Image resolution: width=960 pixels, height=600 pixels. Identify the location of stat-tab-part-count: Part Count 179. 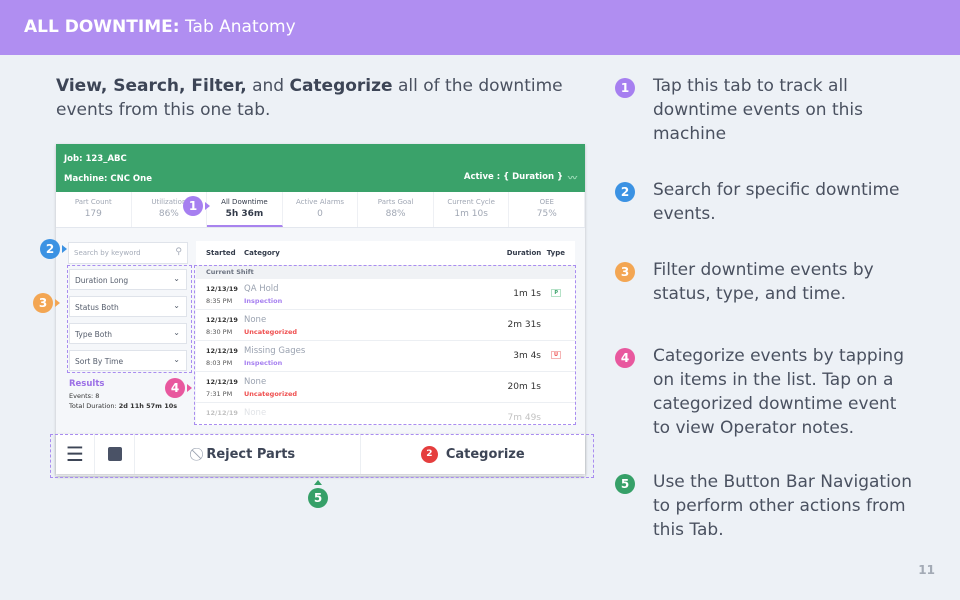
(94, 209).